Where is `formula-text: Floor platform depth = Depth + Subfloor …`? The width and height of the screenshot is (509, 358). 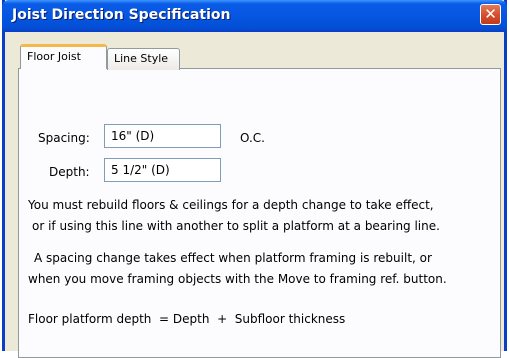
formula-text: Floor platform depth = Depth + Subfloor … is located at coordinates (187, 319).